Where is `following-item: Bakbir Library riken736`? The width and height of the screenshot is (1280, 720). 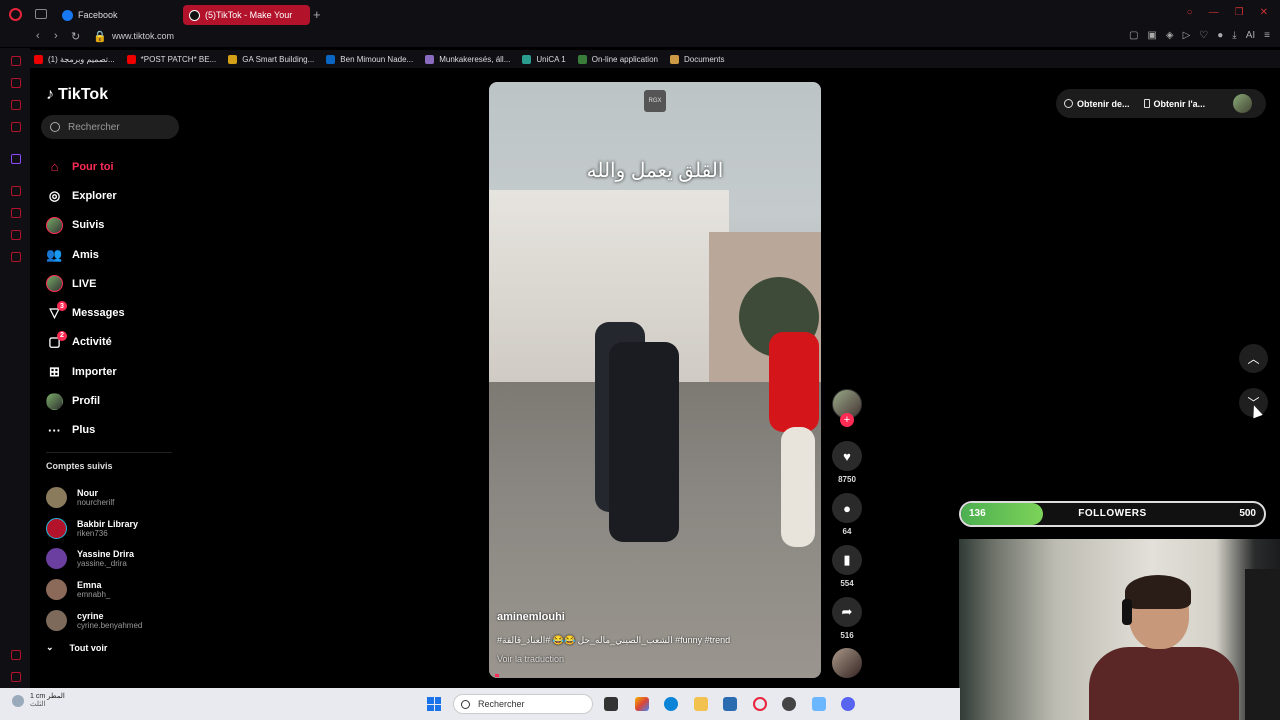
following-item: Bakbir Library riken736 is located at coordinates (111, 528).